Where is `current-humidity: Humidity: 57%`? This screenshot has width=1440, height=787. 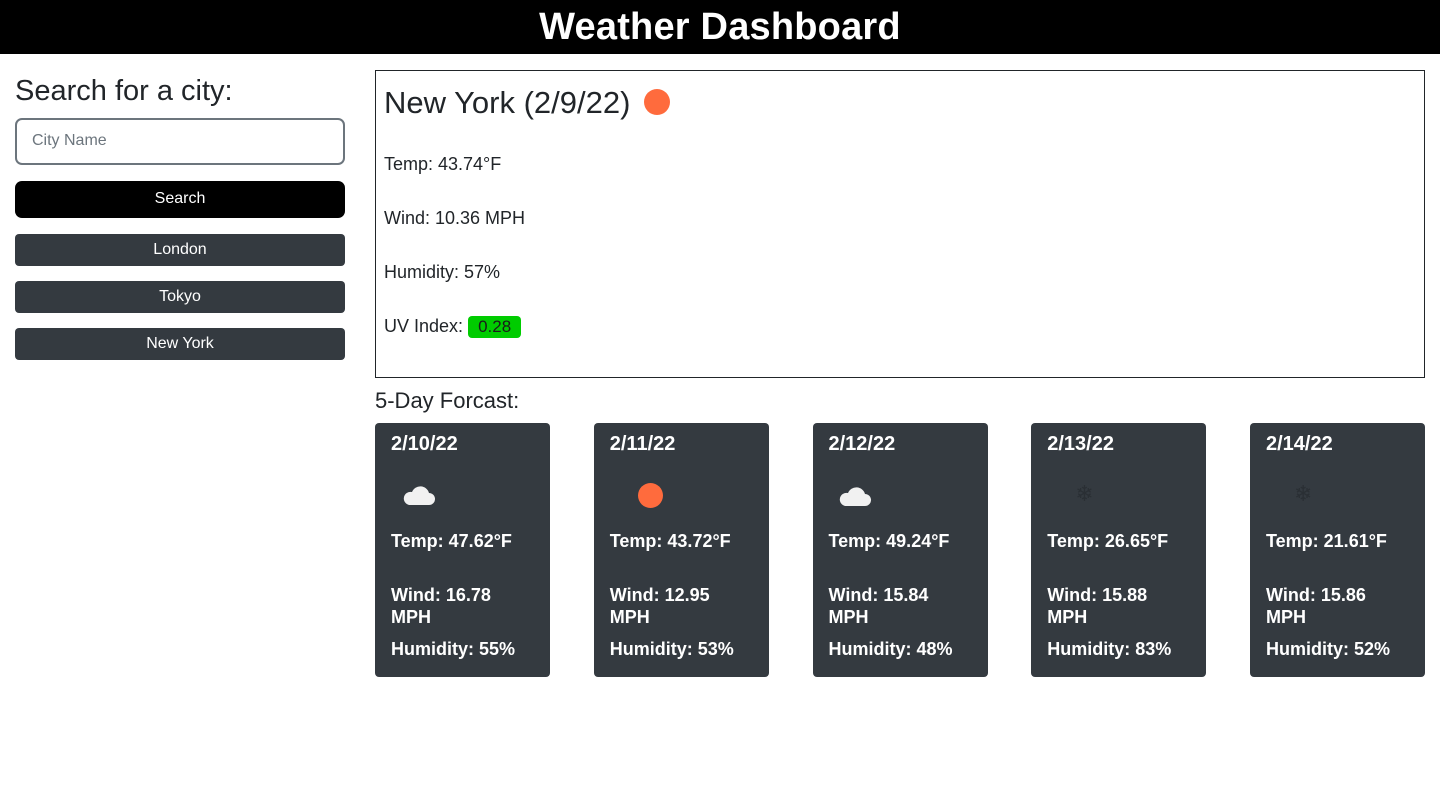
current-humidity: Humidity: 57% is located at coordinates (442, 272).